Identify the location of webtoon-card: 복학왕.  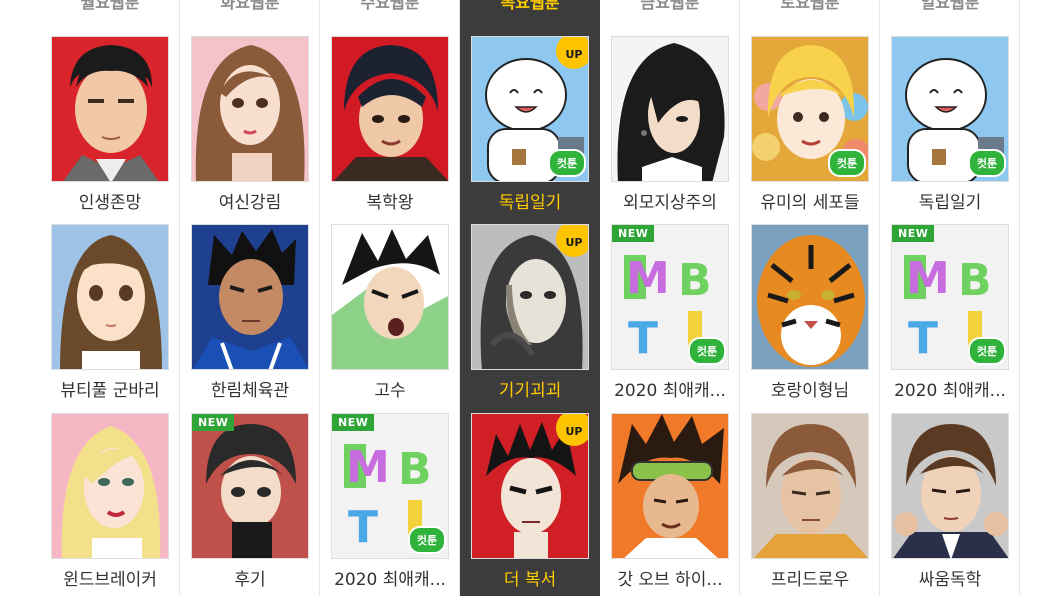
(390, 124).